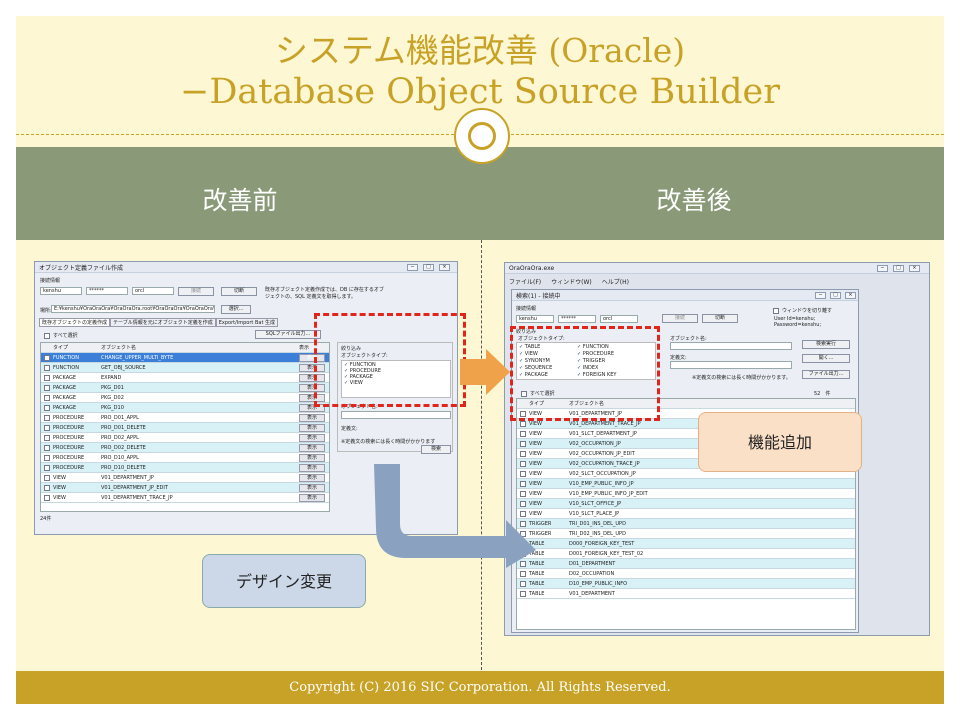 The image size is (960, 720). I want to click on table-row: TABLED001_FOREIGN_KEY_TEST_02, so click(686, 554).